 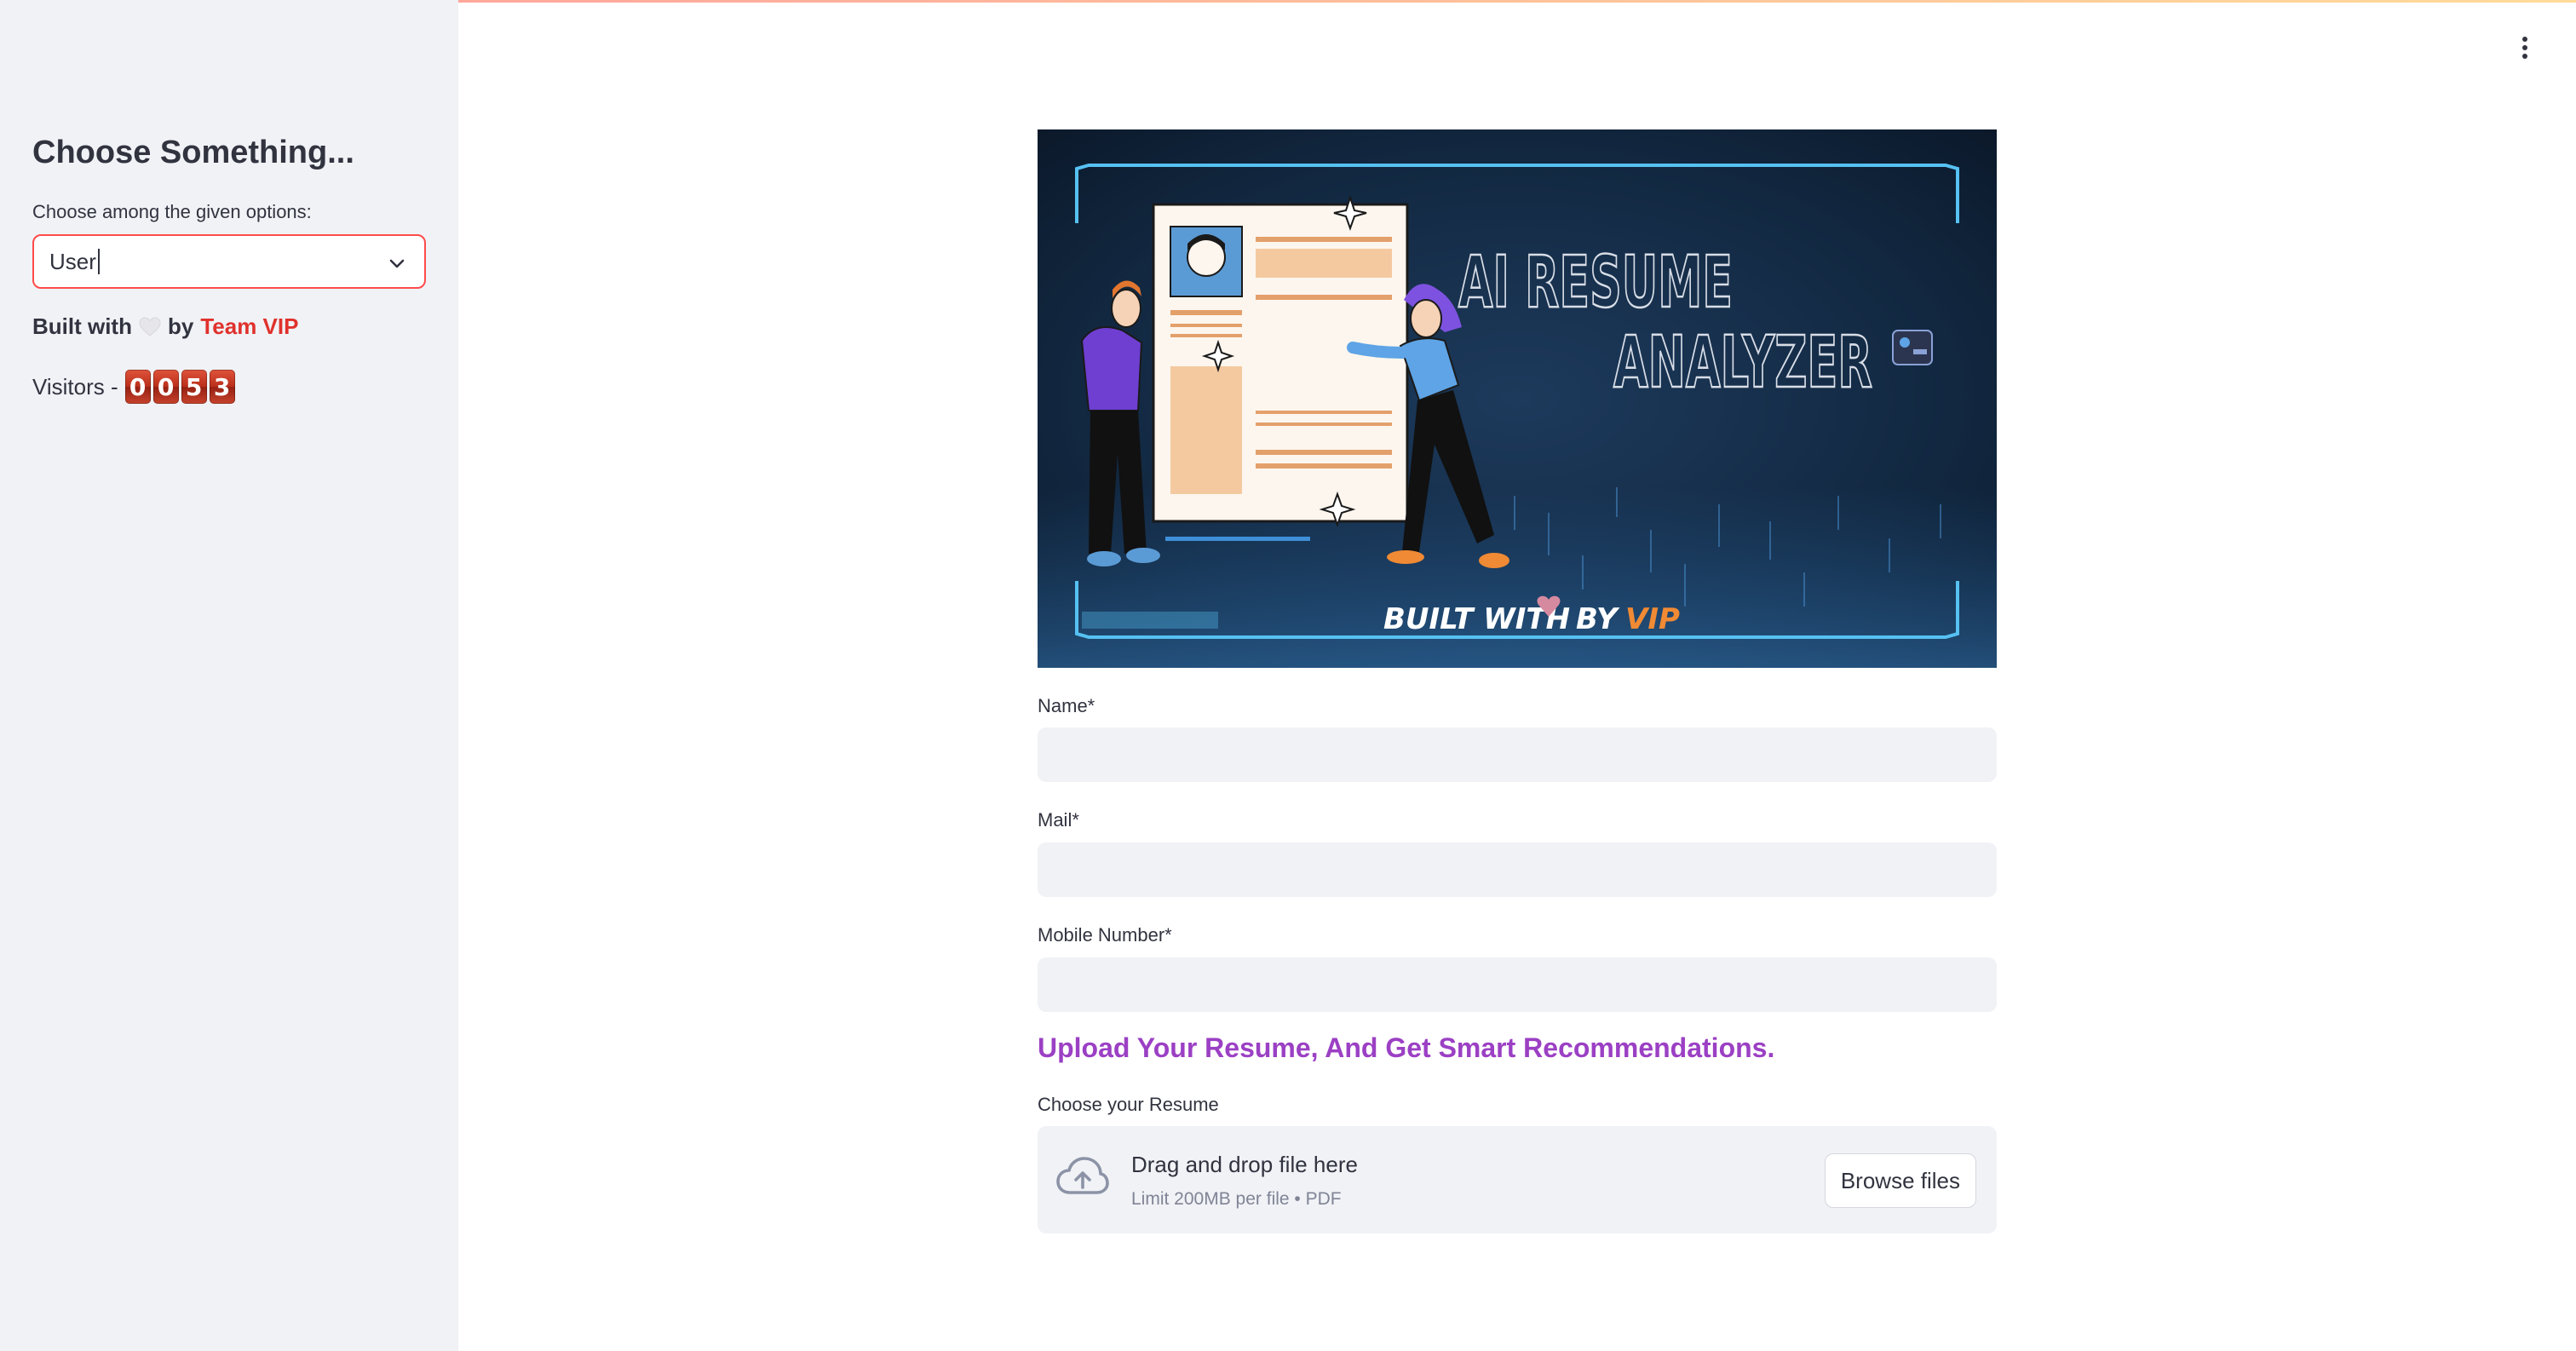 What do you see at coordinates (229, 261) in the screenshot?
I see `role-select: User` at bounding box center [229, 261].